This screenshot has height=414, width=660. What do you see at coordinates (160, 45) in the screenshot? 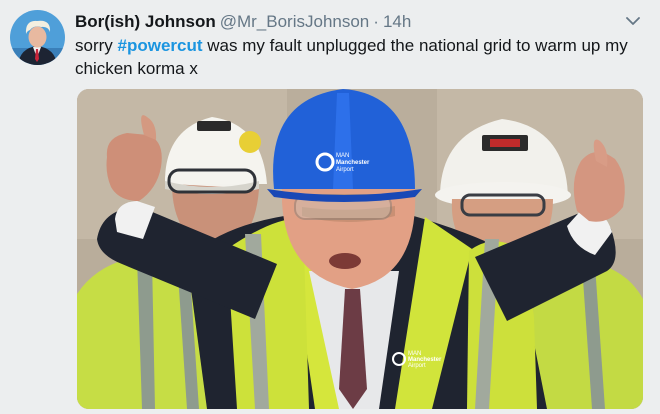
I see `hashtag-link: #powercut` at bounding box center [160, 45].